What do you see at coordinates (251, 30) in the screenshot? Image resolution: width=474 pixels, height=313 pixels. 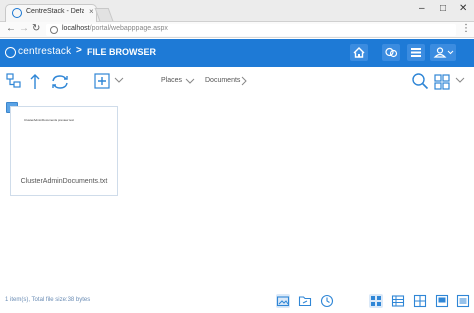 I see `url-field: localhost/portal/webapppage.aspx` at bounding box center [251, 30].